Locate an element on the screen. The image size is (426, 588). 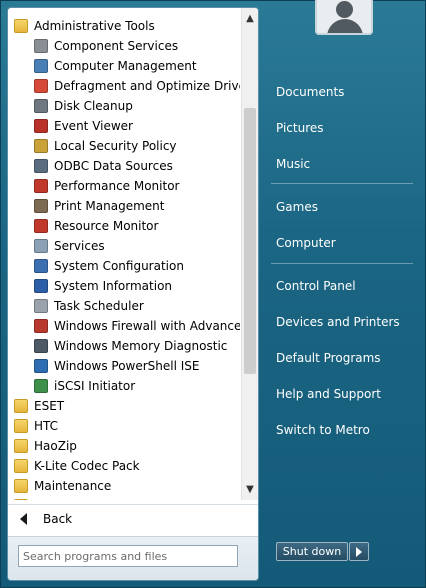
program-label: Performance Monitor is located at coordinates (117, 186).